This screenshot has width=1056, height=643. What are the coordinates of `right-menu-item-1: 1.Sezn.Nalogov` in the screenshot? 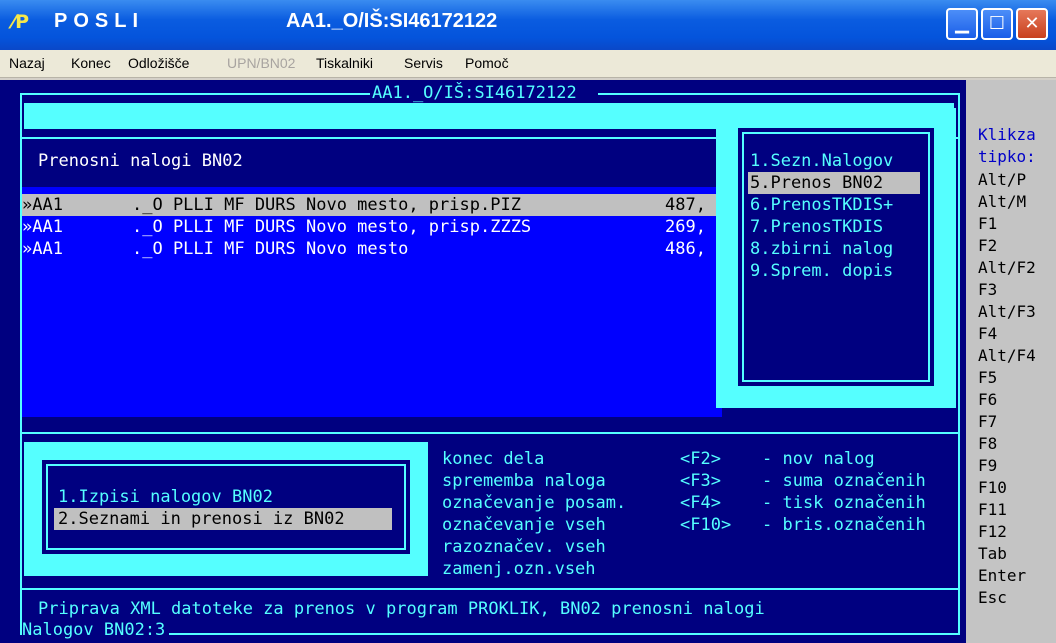 It's located at (821, 161).